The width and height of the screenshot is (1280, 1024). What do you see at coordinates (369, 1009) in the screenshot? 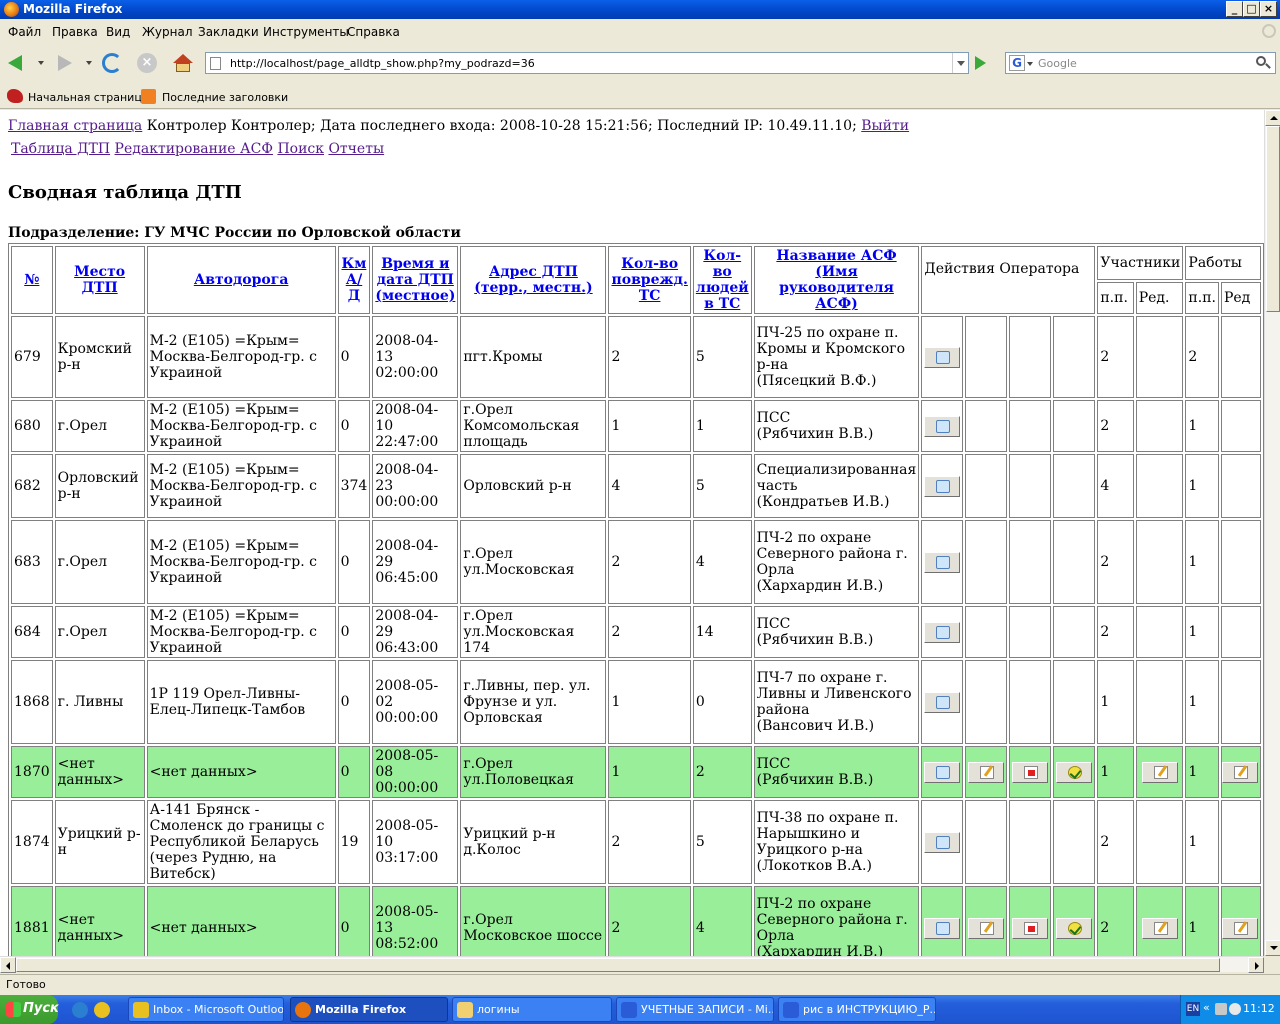
I see `task-firefox: Mozilla Firefox` at bounding box center [369, 1009].